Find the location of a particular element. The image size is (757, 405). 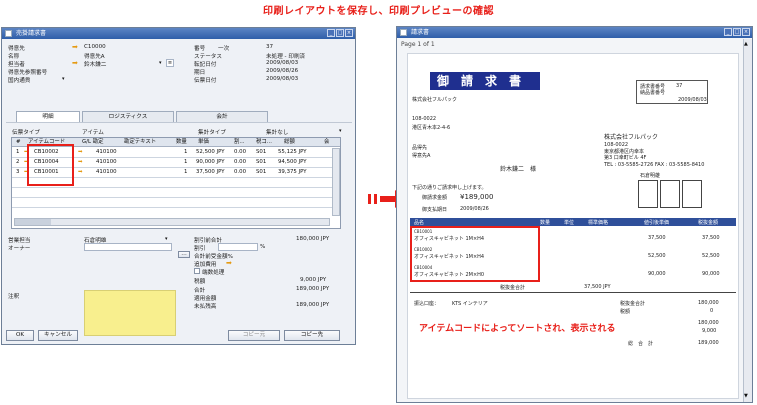

column-header: # is located at coordinates (18, 142).